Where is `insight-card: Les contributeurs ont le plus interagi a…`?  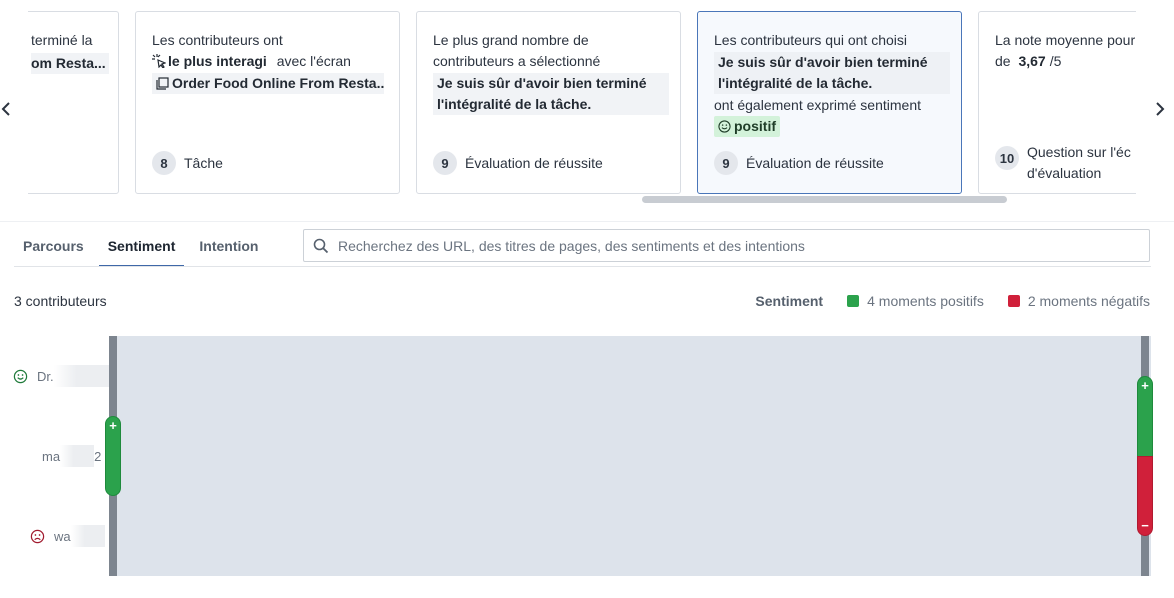 insight-card: Les contributeurs ont le plus interagi a… is located at coordinates (267, 102).